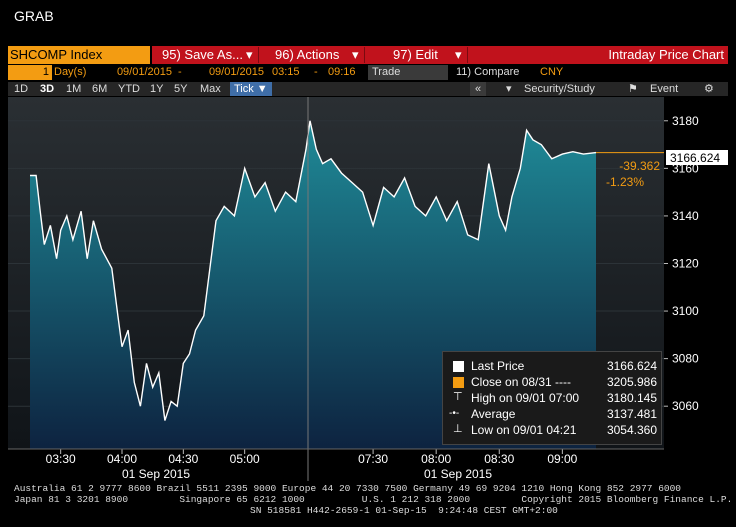 This screenshot has height=527, width=736. What do you see at coordinates (129, 89) in the screenshot?
I see `tab-ytd: YTD` at bounding box center [129, 89].